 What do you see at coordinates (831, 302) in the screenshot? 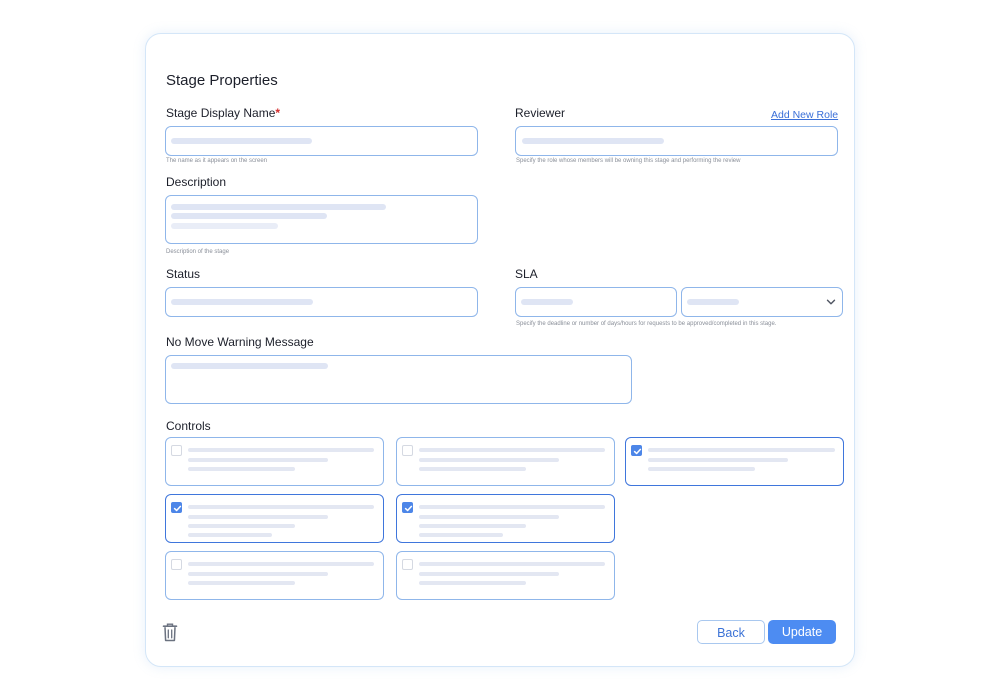
I see `chevron-down-icon` at bounding box center [831, 302].